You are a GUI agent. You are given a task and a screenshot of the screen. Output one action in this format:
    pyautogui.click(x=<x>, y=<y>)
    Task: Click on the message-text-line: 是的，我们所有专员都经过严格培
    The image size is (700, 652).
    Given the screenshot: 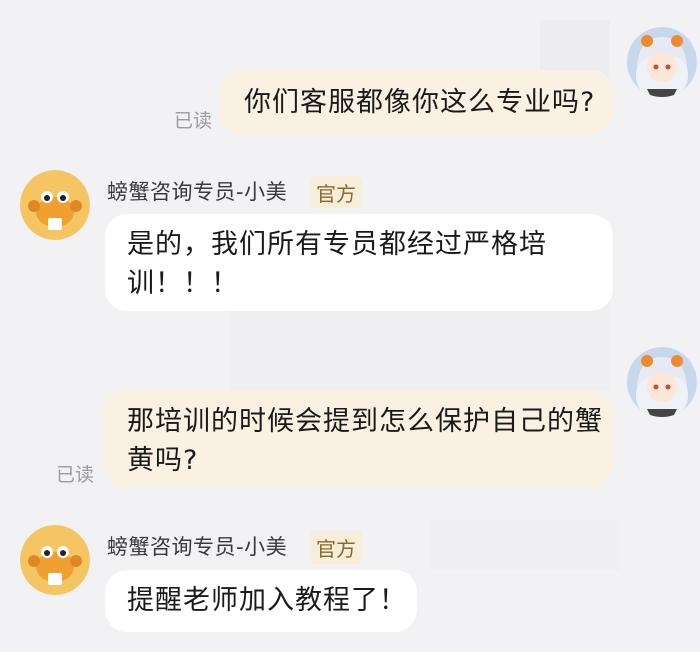 What is the action you would take?
    pyautogui.click(x=337, y=244)
    